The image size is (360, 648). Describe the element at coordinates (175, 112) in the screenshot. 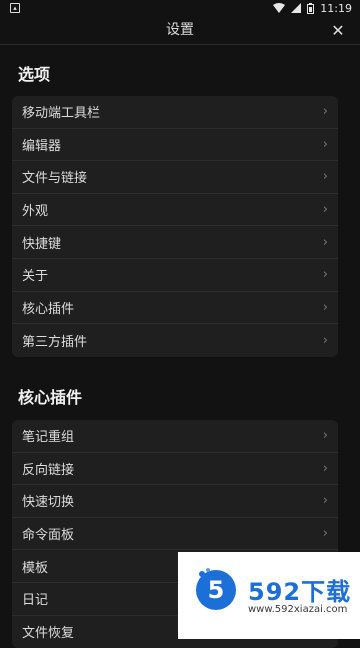

I see `settings-item-mobile-toolbar: 移动端工具栏 ›` at that location.